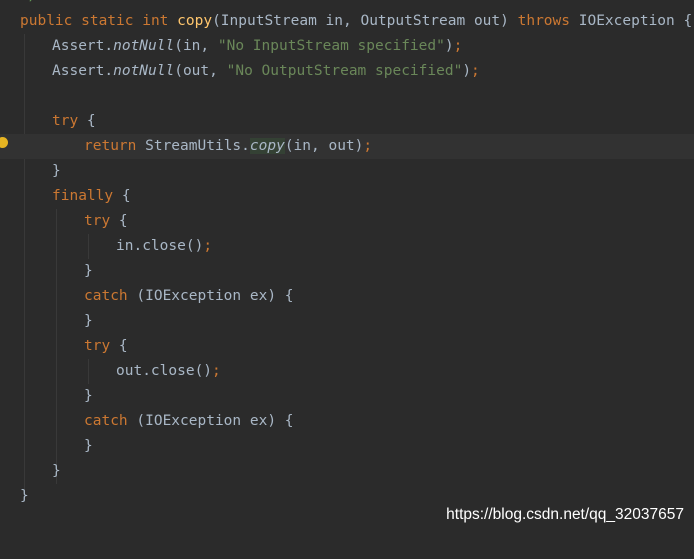 The image size is (694, 559). I want to click on highlighted-usage: copy, so click(267, 146).